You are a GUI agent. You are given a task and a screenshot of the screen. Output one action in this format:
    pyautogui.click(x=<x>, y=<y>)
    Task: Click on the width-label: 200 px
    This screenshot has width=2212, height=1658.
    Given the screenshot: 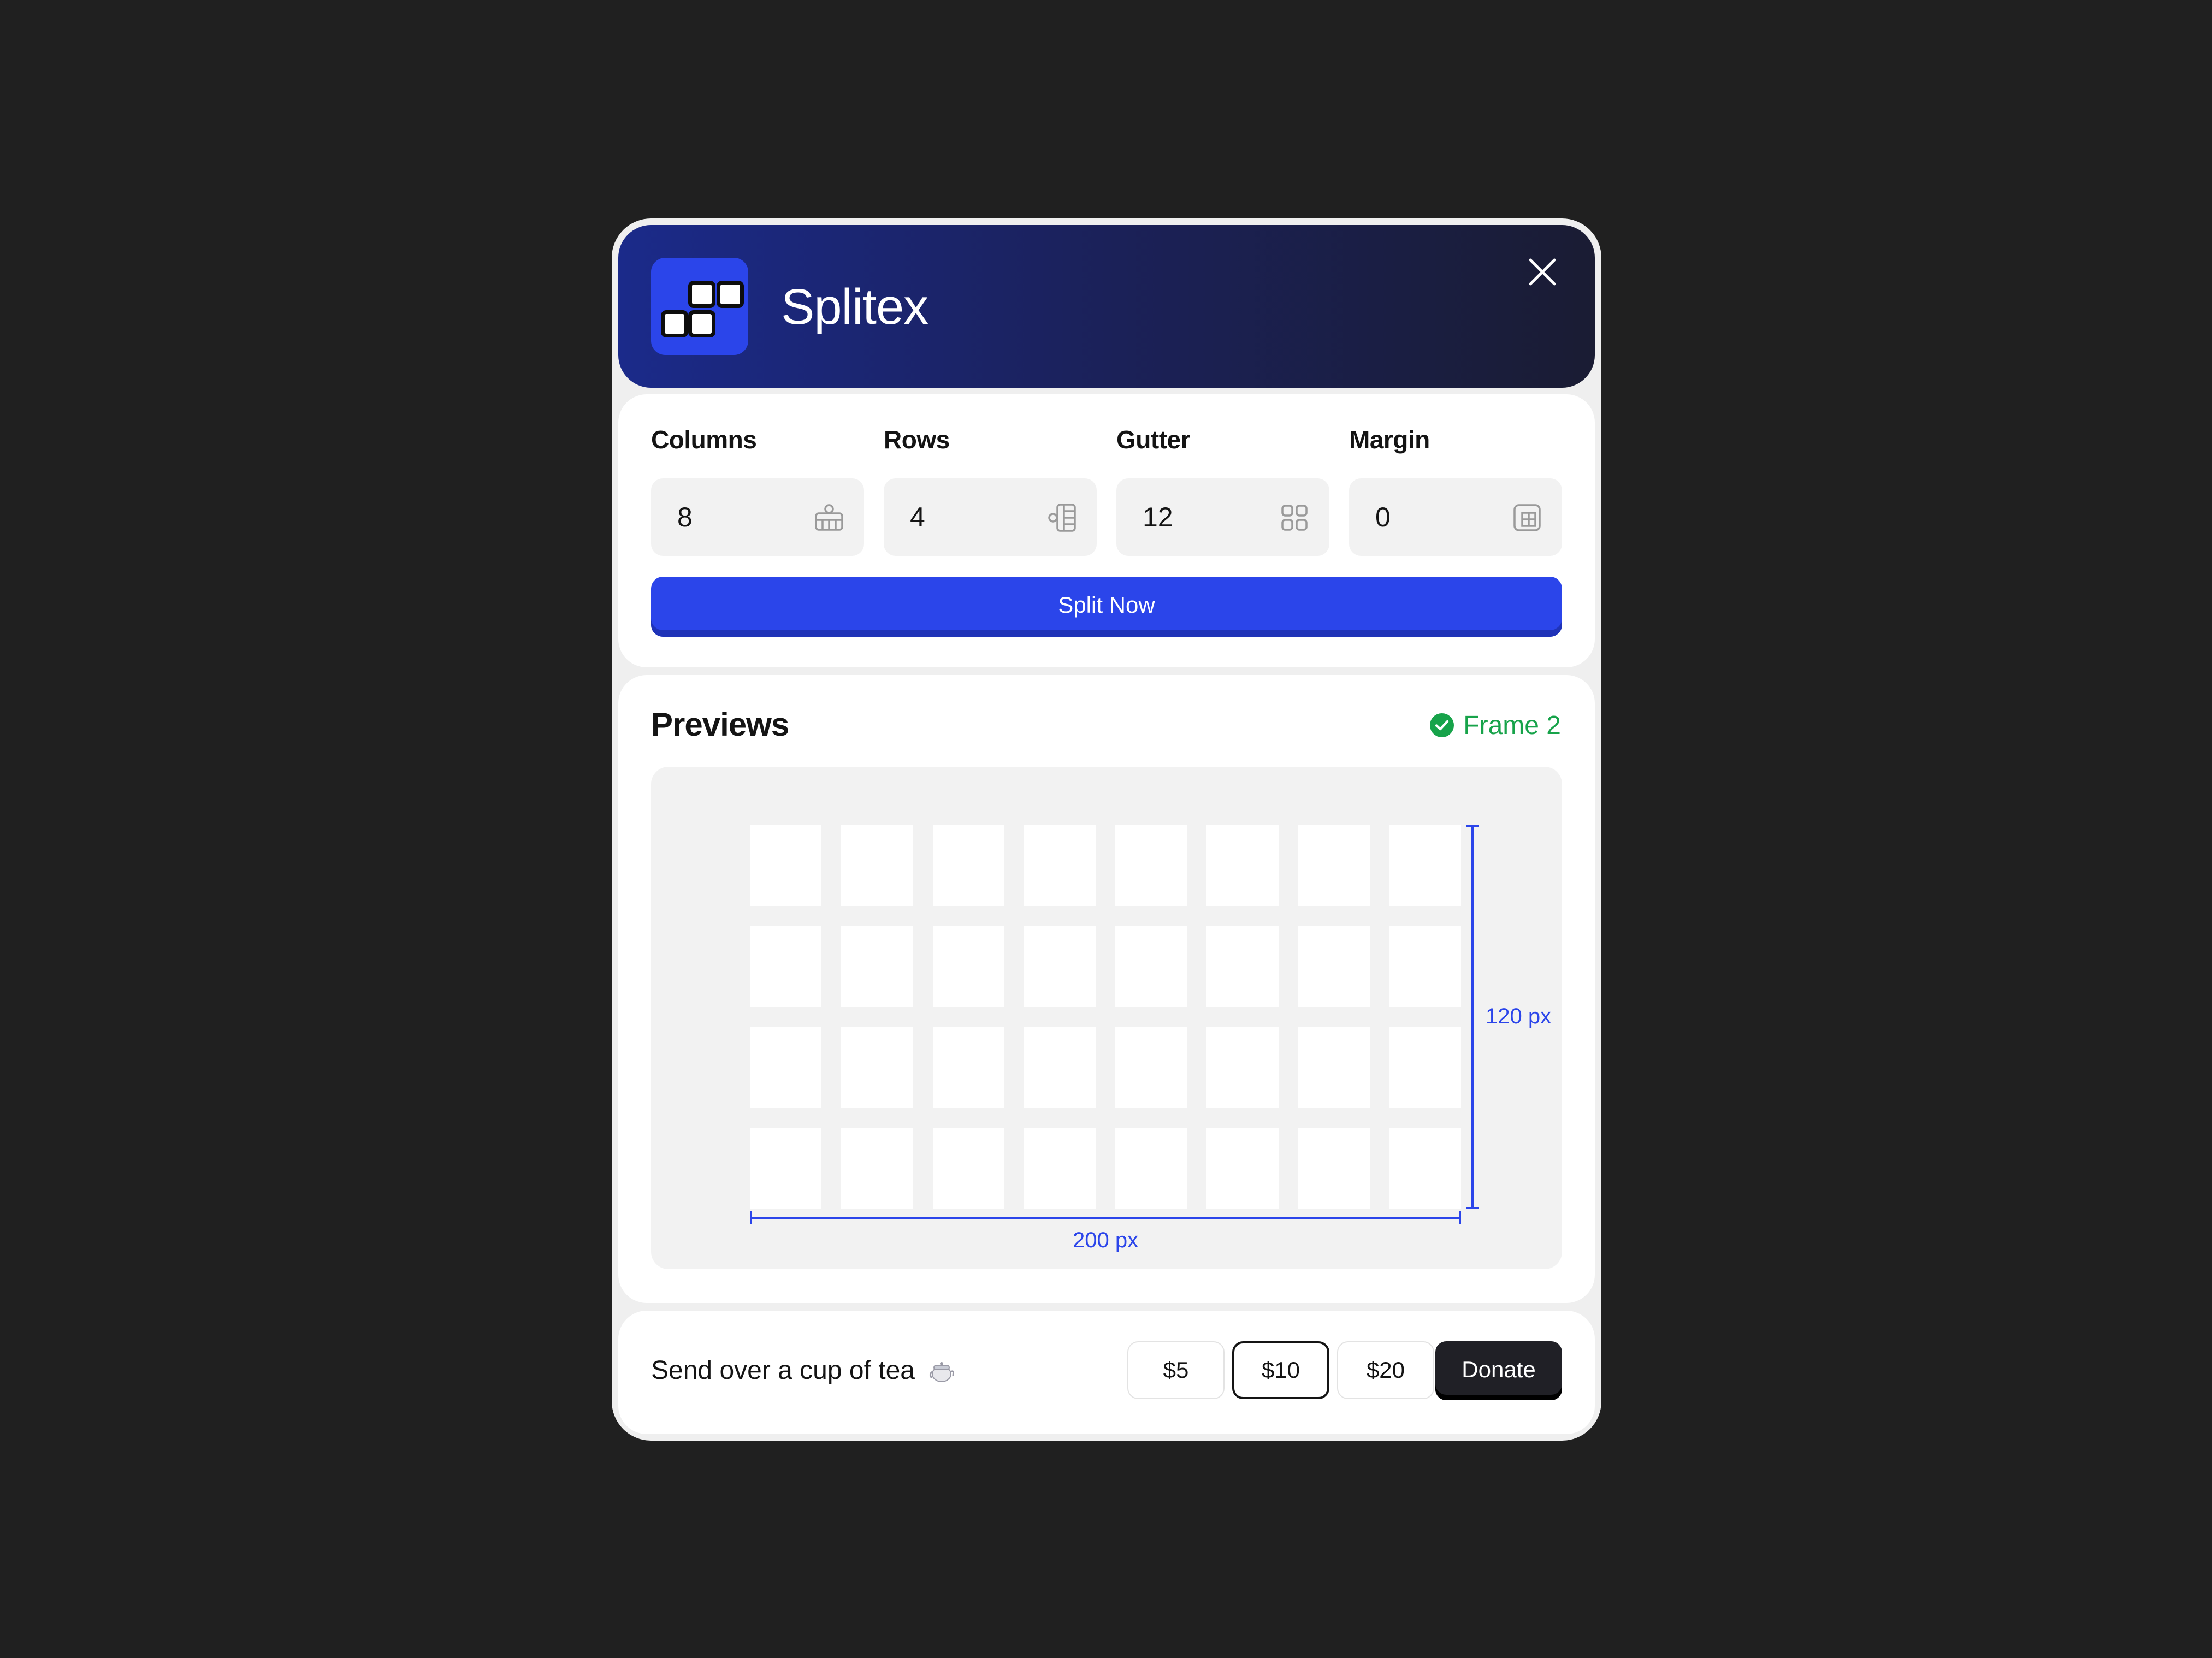 What is the action you would take?
    pyautogui.click(x=1106, y=1240)
    